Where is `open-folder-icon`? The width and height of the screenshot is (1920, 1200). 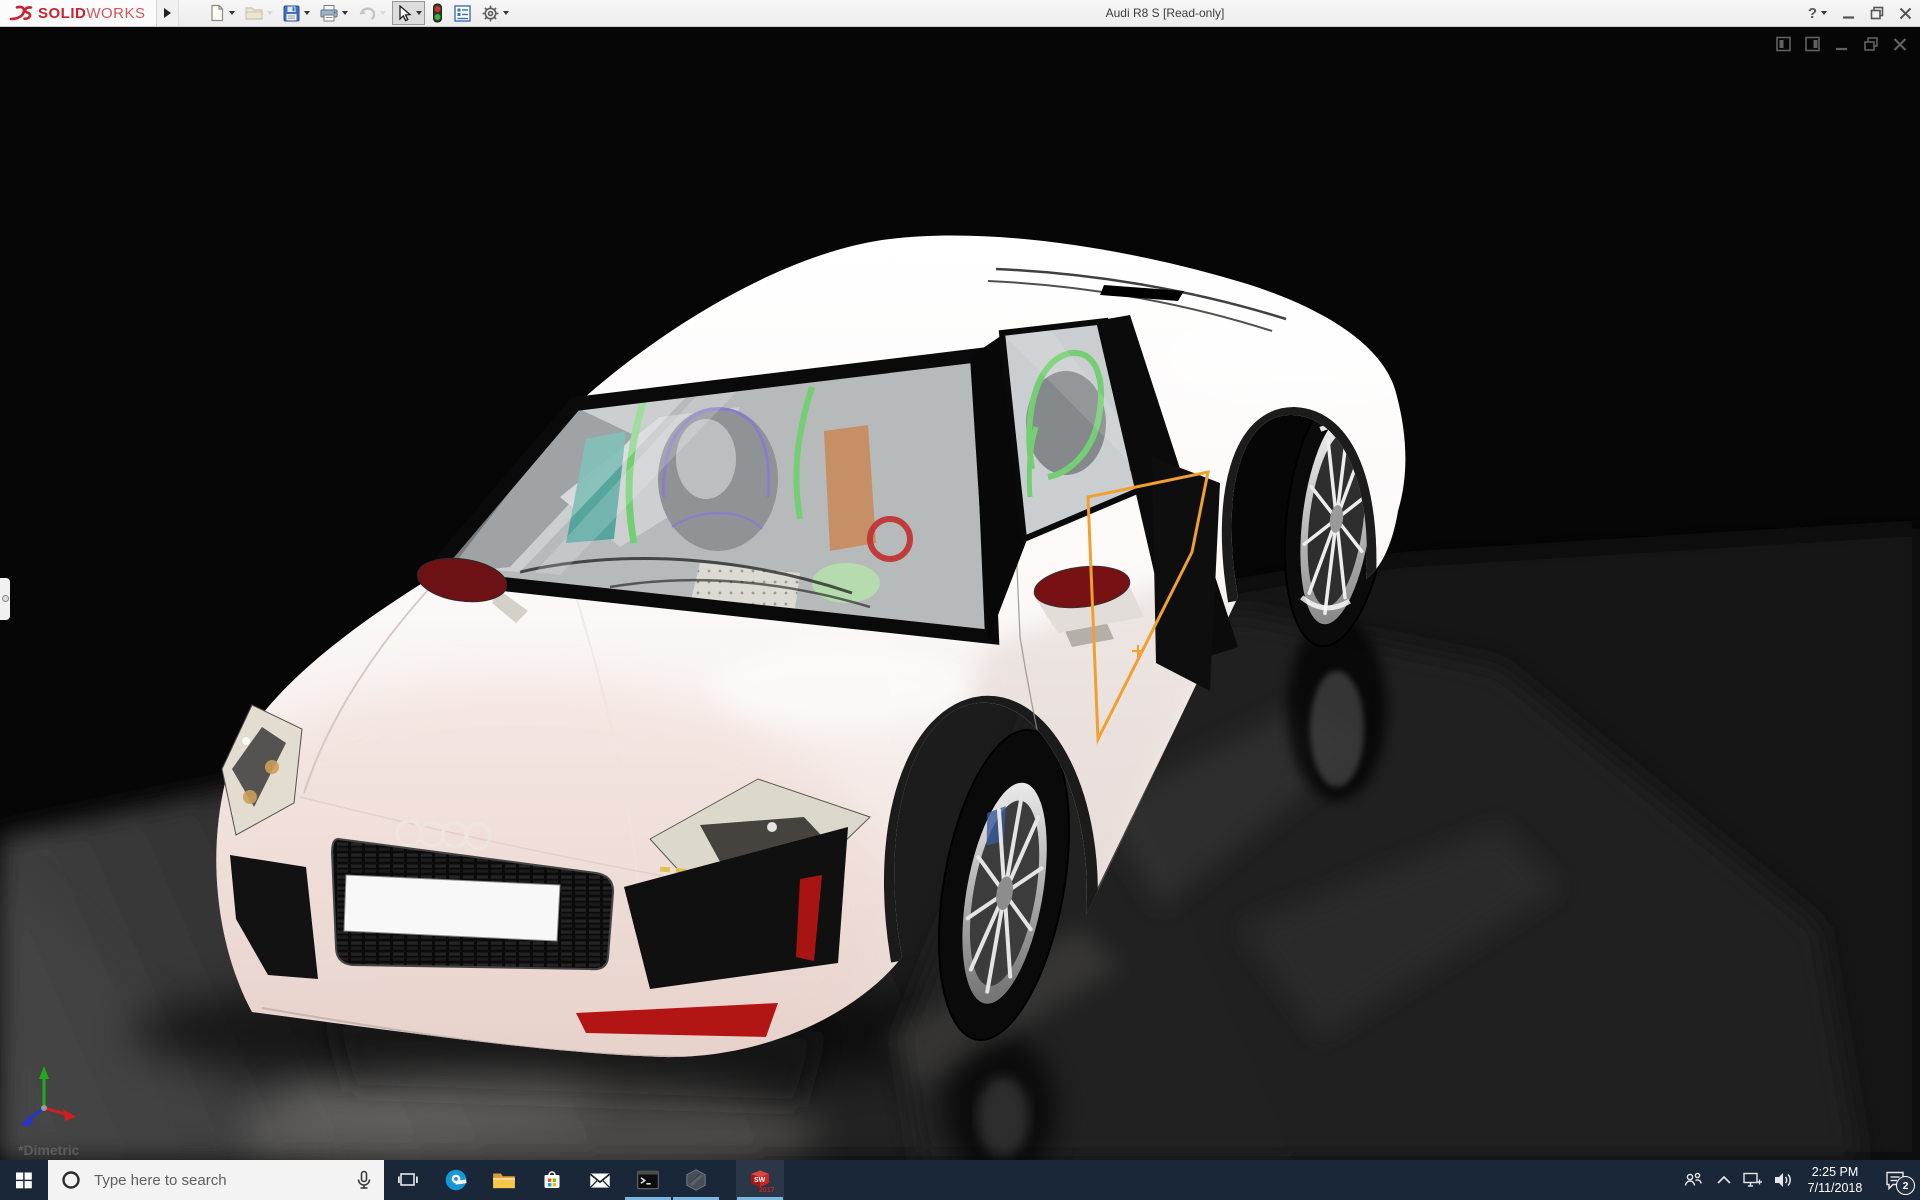
open-folder-icon is located at coordinates (254, 13).